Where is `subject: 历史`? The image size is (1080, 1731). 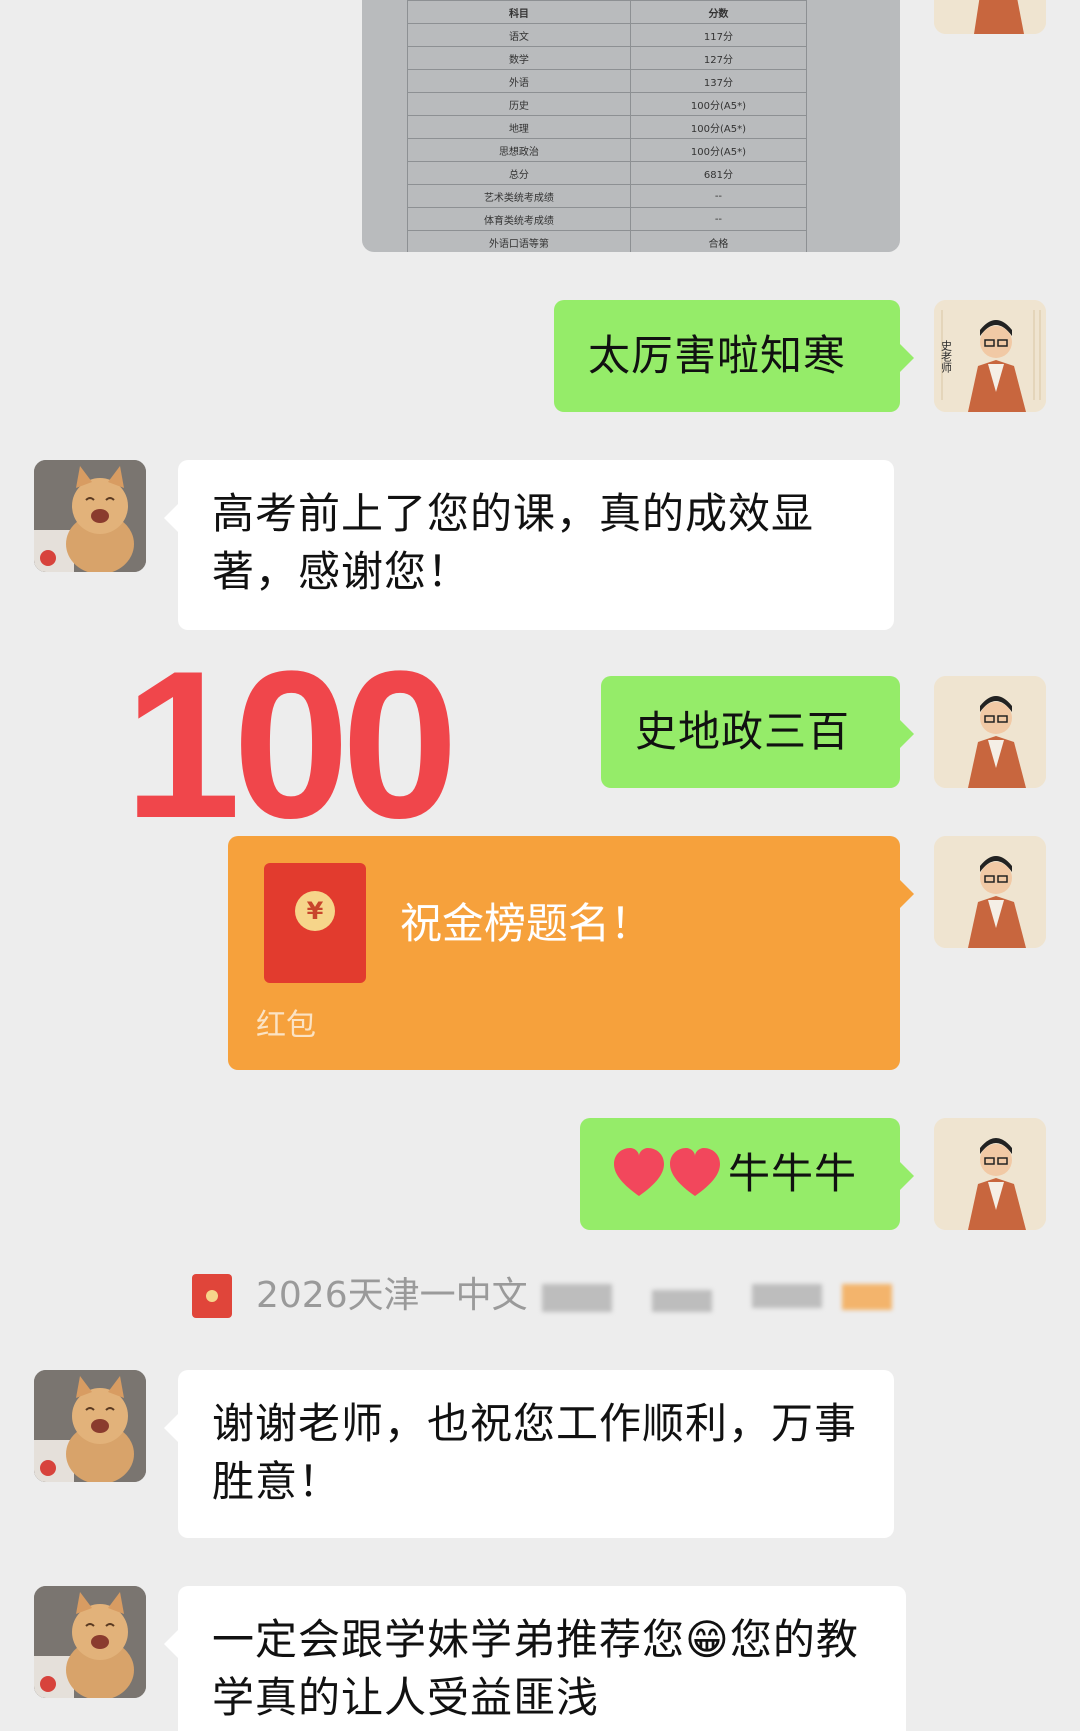
subject: 历史 is located at coordinates (519, 104).